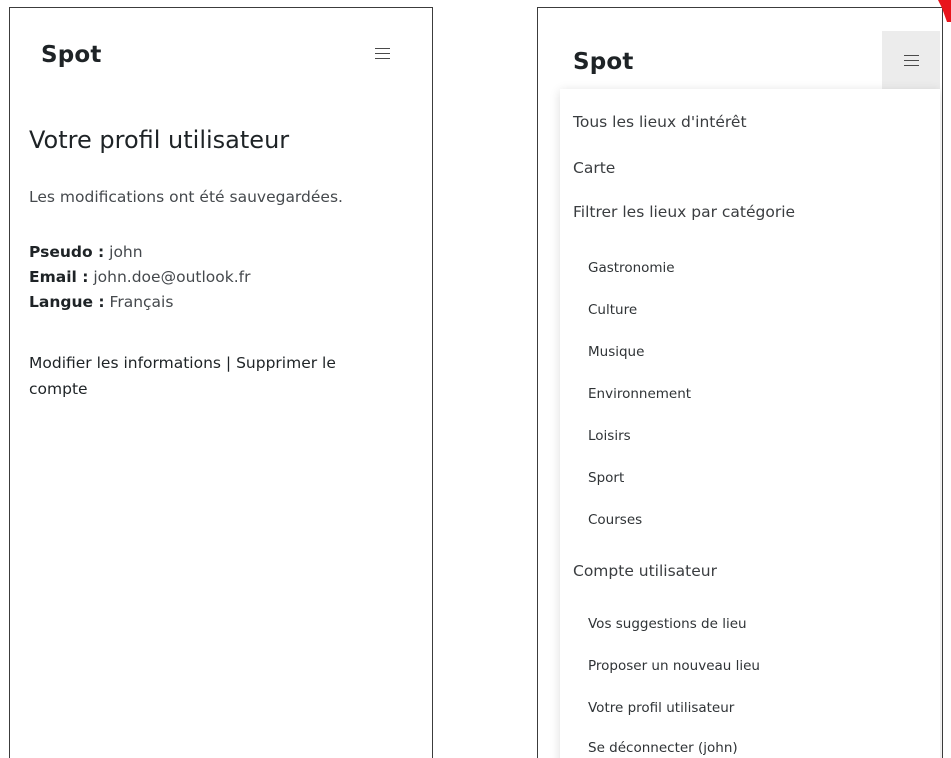  Describe the element at coordinates (606, 478) in the screenshot. I see `menu-item-sport: Sport` at that location.